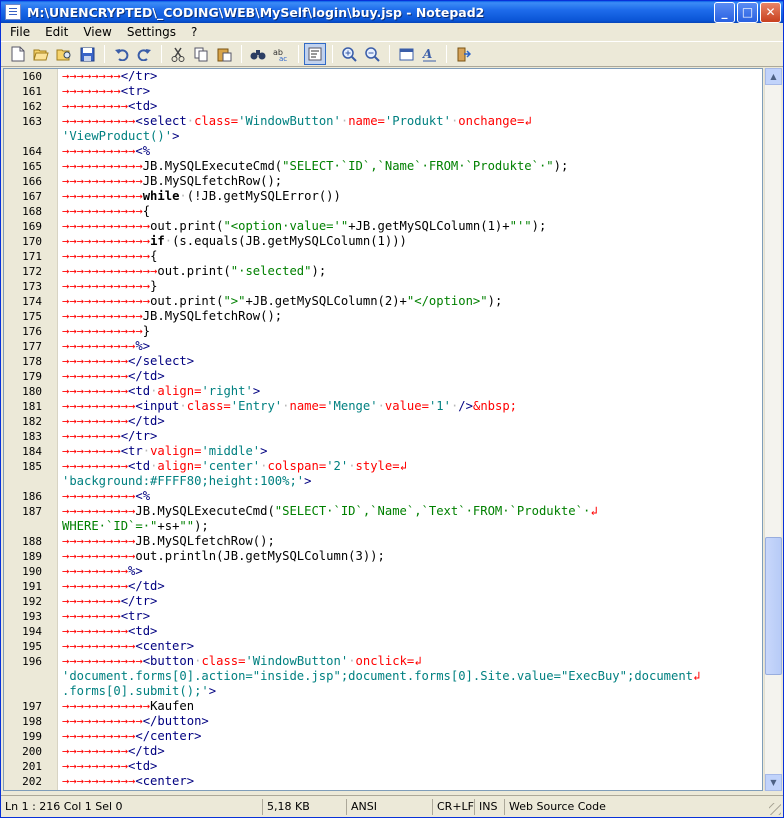 The image size is (784, 818). I want to click on code-line: 195 →→→→→→→→→→<center>, so click(383, 646).